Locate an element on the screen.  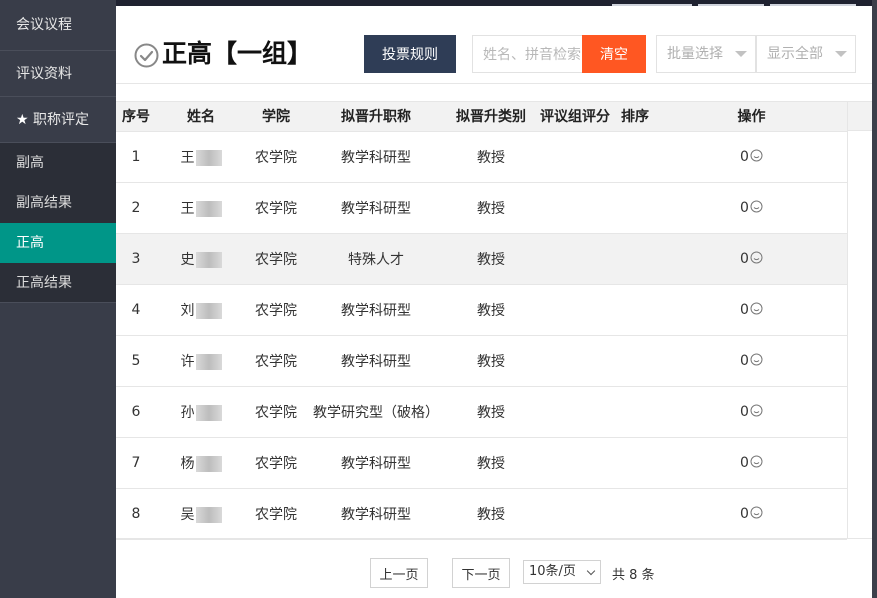
cell-name: 吴 is located at coordinates (201, 514).